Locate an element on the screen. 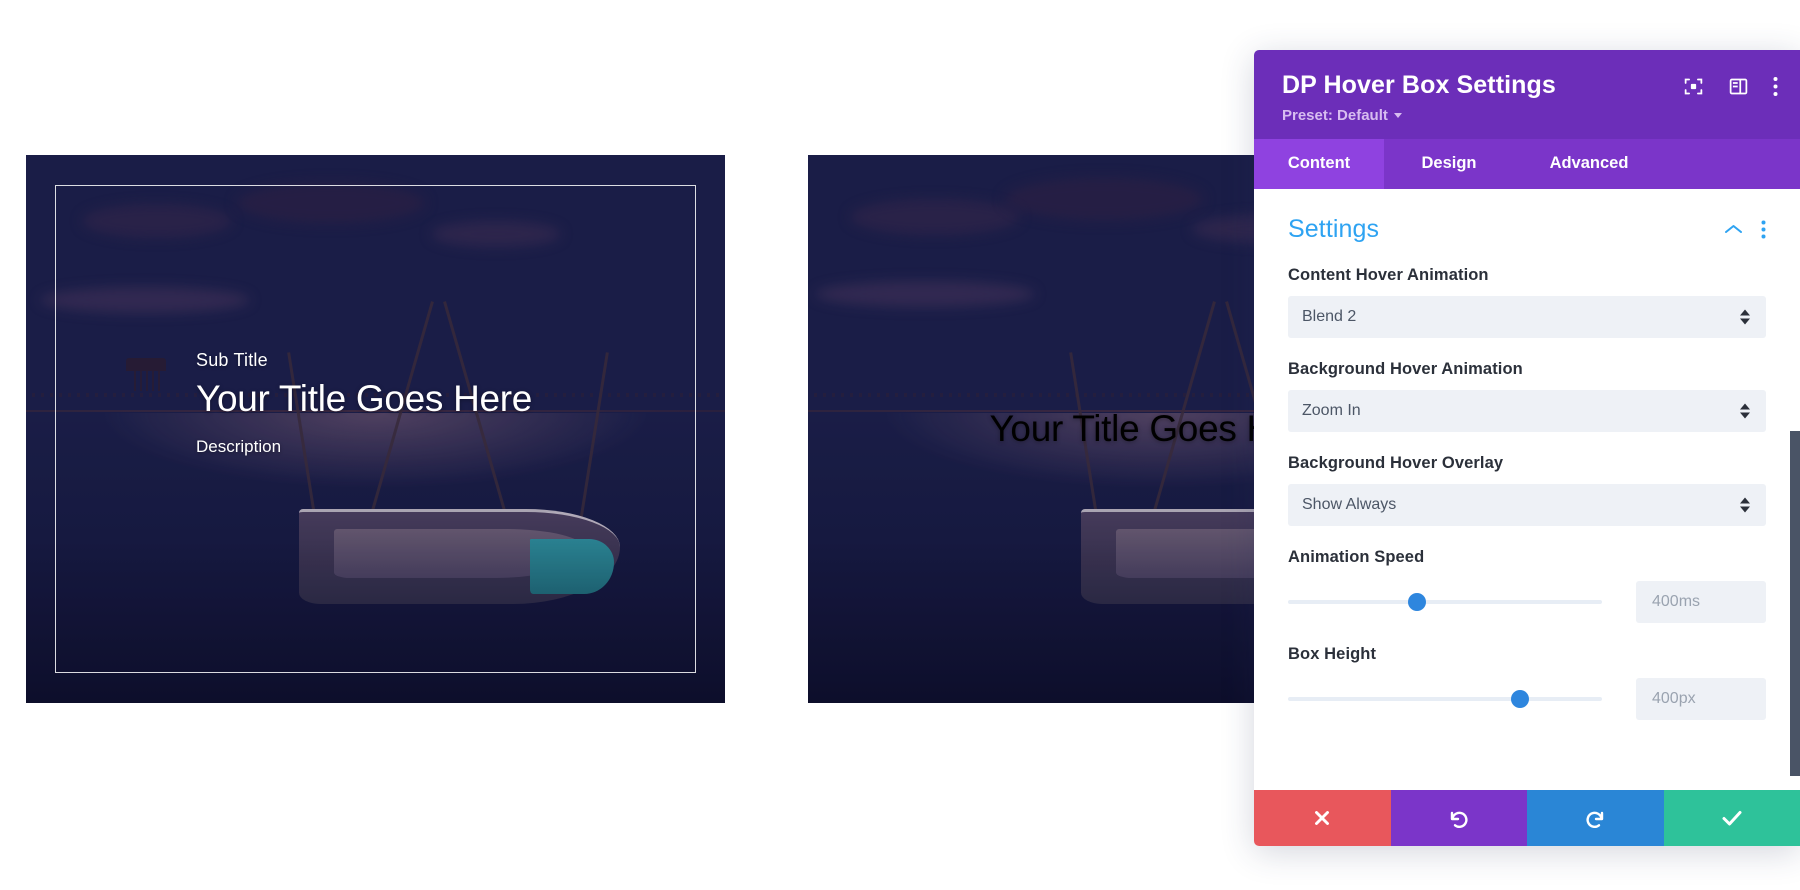  panel-scrollbar is located at coordinates (1795, 603).